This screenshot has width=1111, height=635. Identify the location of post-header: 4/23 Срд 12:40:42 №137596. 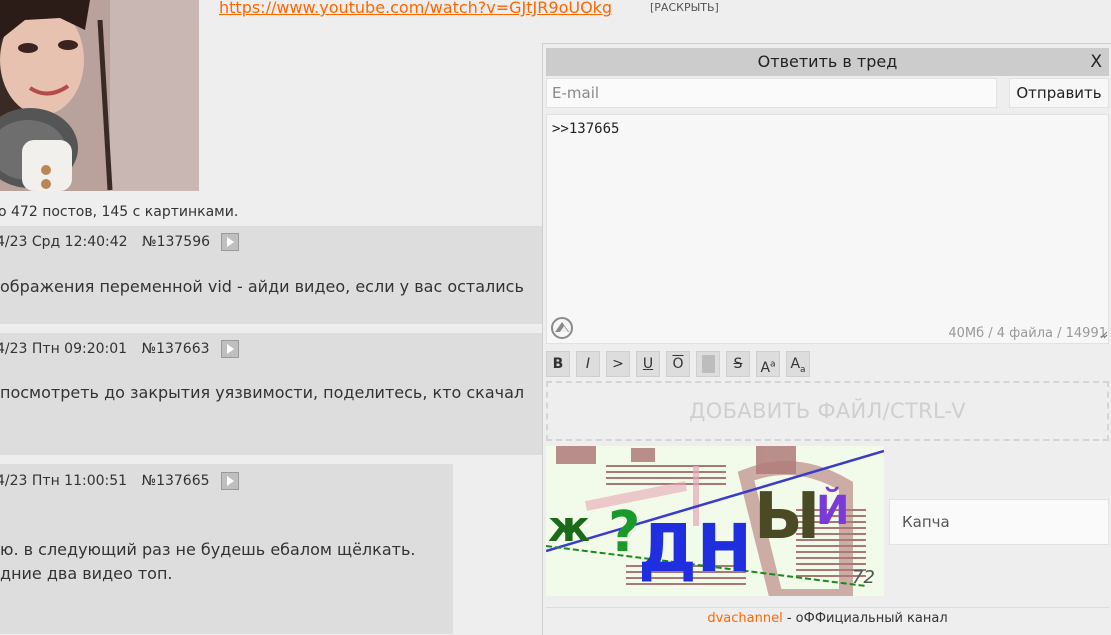
(120, 242).